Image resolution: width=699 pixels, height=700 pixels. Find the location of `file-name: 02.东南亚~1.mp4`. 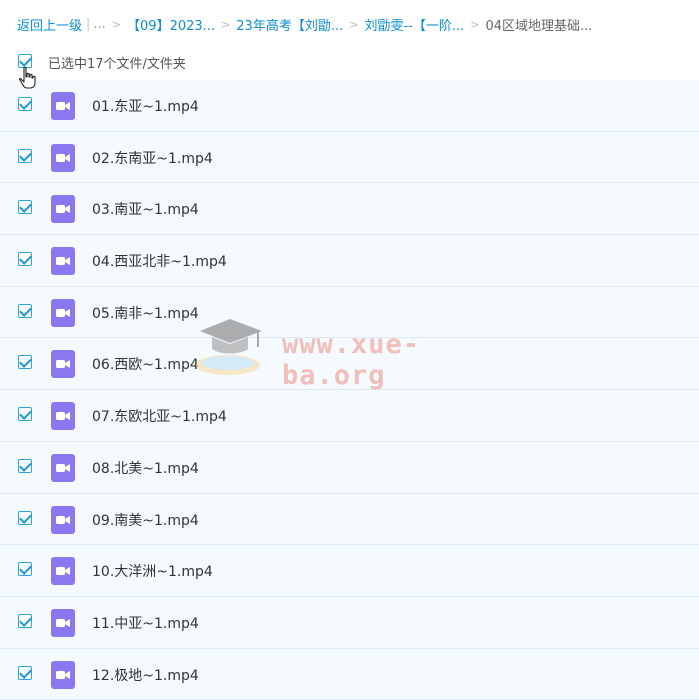

file-name: 02.东南亚~1.mp4 is located at coordinates (152, 158).